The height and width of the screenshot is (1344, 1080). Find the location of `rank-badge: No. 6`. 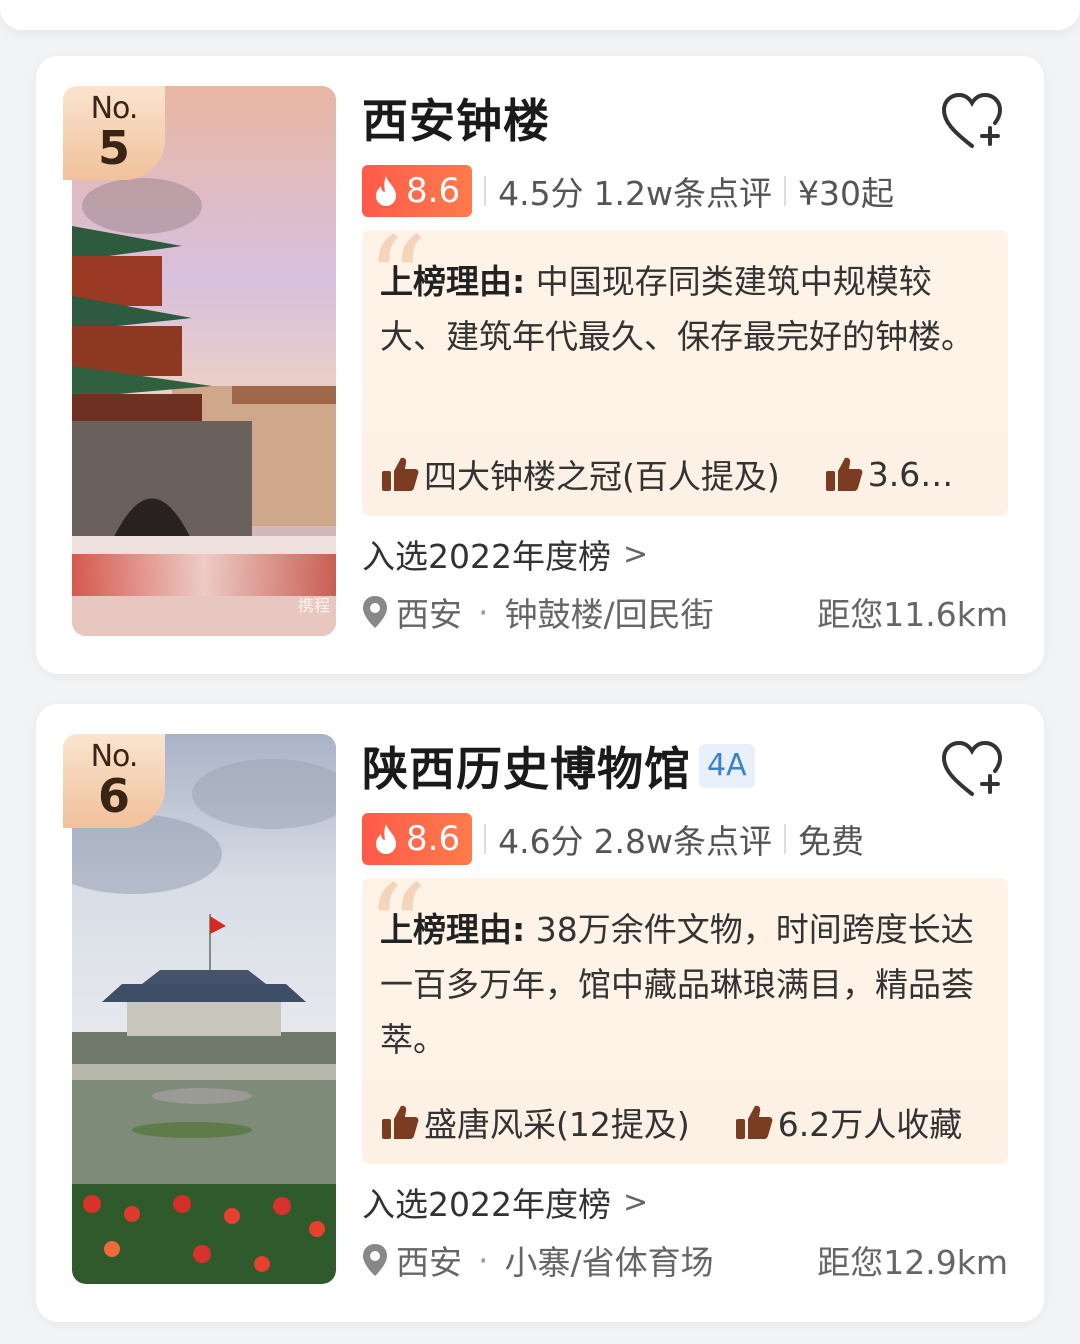

rank-badge: No. 6 is located at coordinates (114, 781).